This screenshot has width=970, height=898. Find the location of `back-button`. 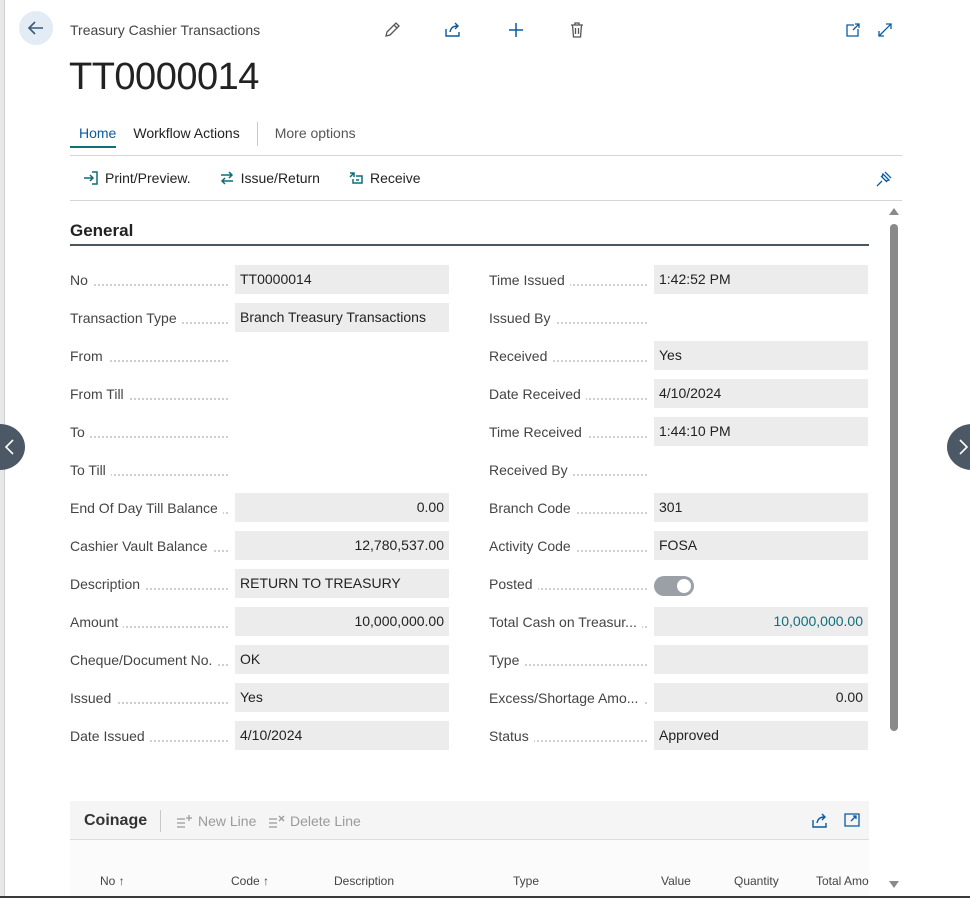

back-button is located at coordinates (36, 28).